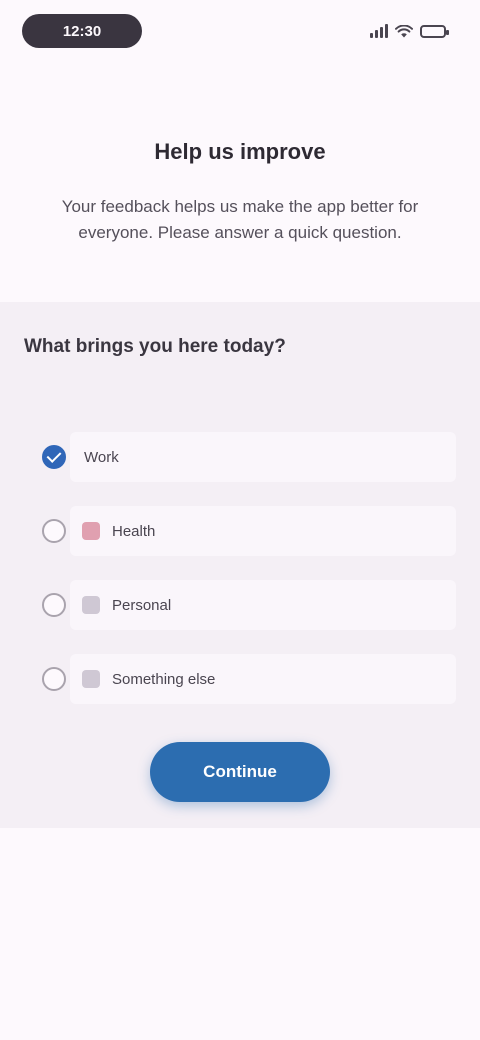 The height and width of the screenshot is (1040, 480). What do you see at coordinates (242, 679) in the screenshot?
I see `option-something-else: Something else` at bounding box center [242, 679].